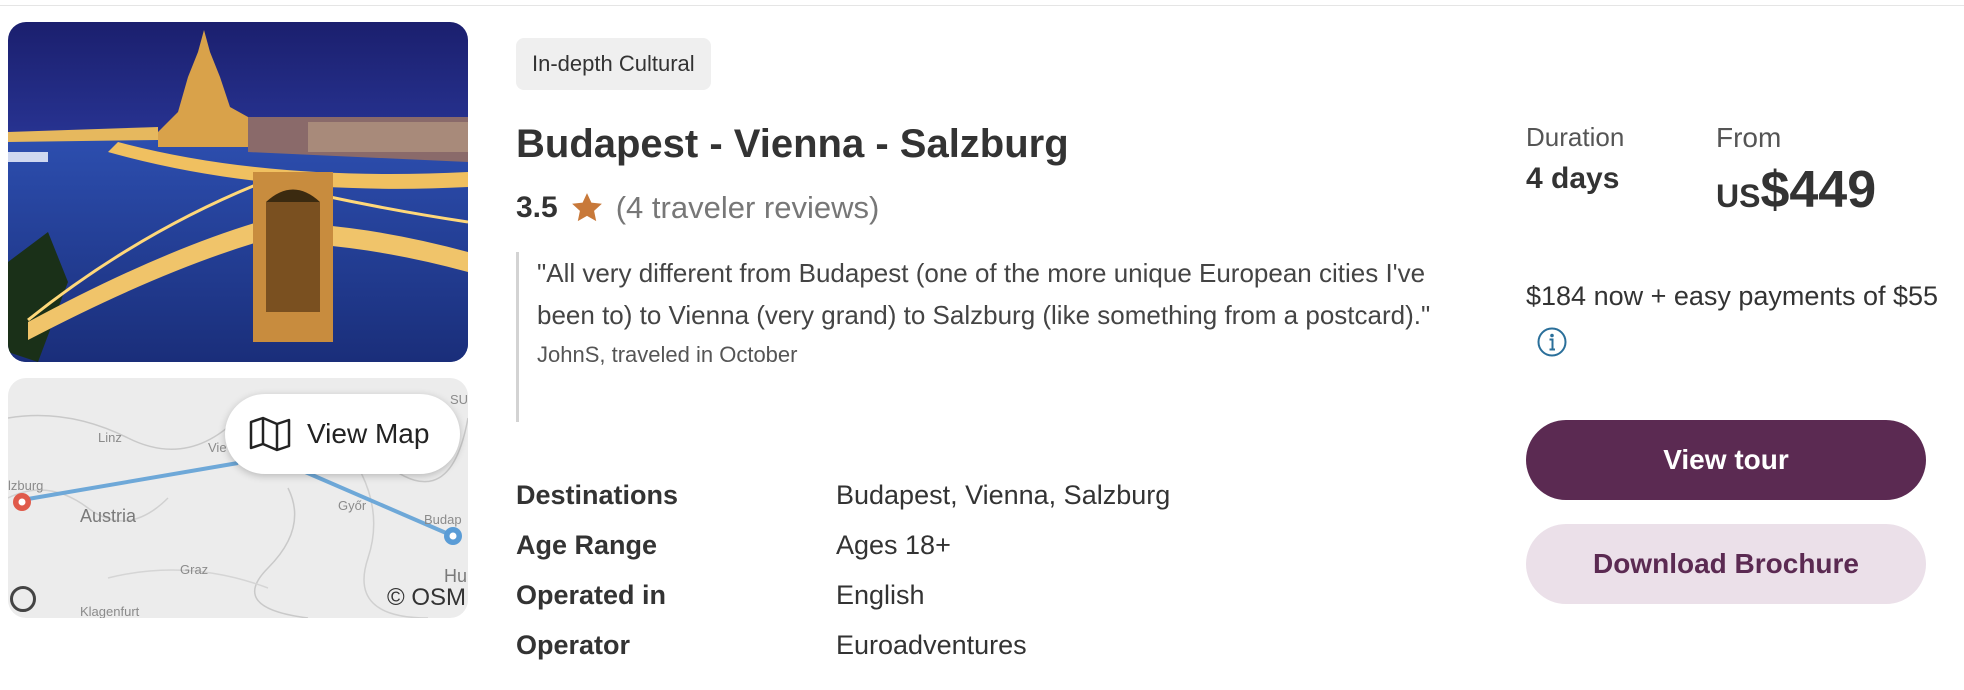 The height and width of the screenshot is (690, 1964). Describe the element at coordinates (880, 594) in the screenshot. I see `detail-value: English` at that location.